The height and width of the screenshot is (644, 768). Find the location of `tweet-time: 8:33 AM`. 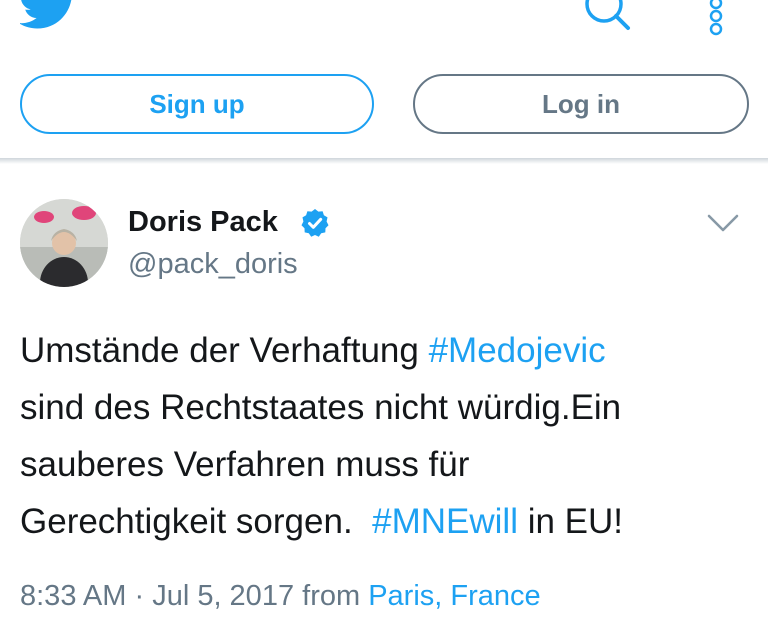

tweet-time: 8:33 AM is located at coordinates (73, 596).